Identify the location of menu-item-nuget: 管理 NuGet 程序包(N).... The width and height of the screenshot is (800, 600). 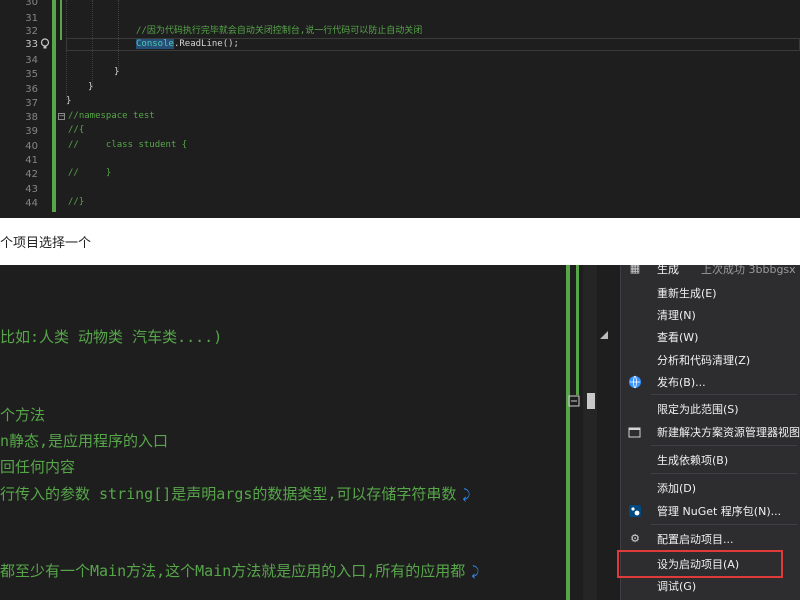
(710, 511).